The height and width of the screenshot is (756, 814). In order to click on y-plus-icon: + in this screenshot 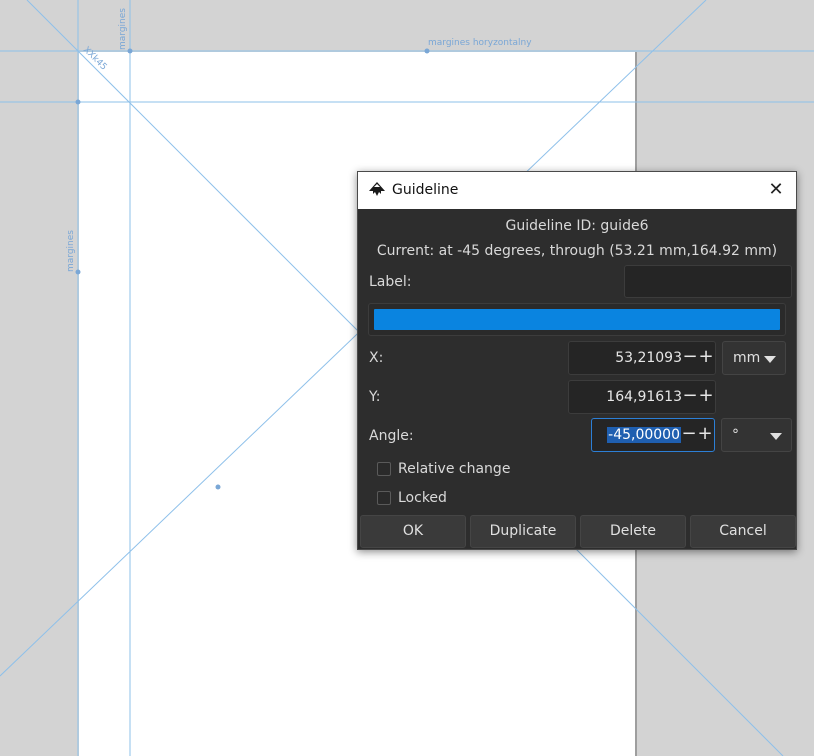, I will do `click(706, 396)`.